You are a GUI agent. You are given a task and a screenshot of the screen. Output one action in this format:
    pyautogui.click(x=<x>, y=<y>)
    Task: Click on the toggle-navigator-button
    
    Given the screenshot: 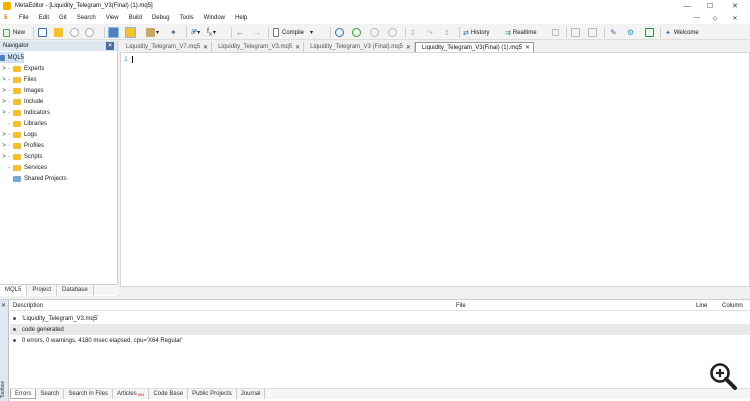 What is the action you would take?
    pyautogui.click(x=113, y=32)
    